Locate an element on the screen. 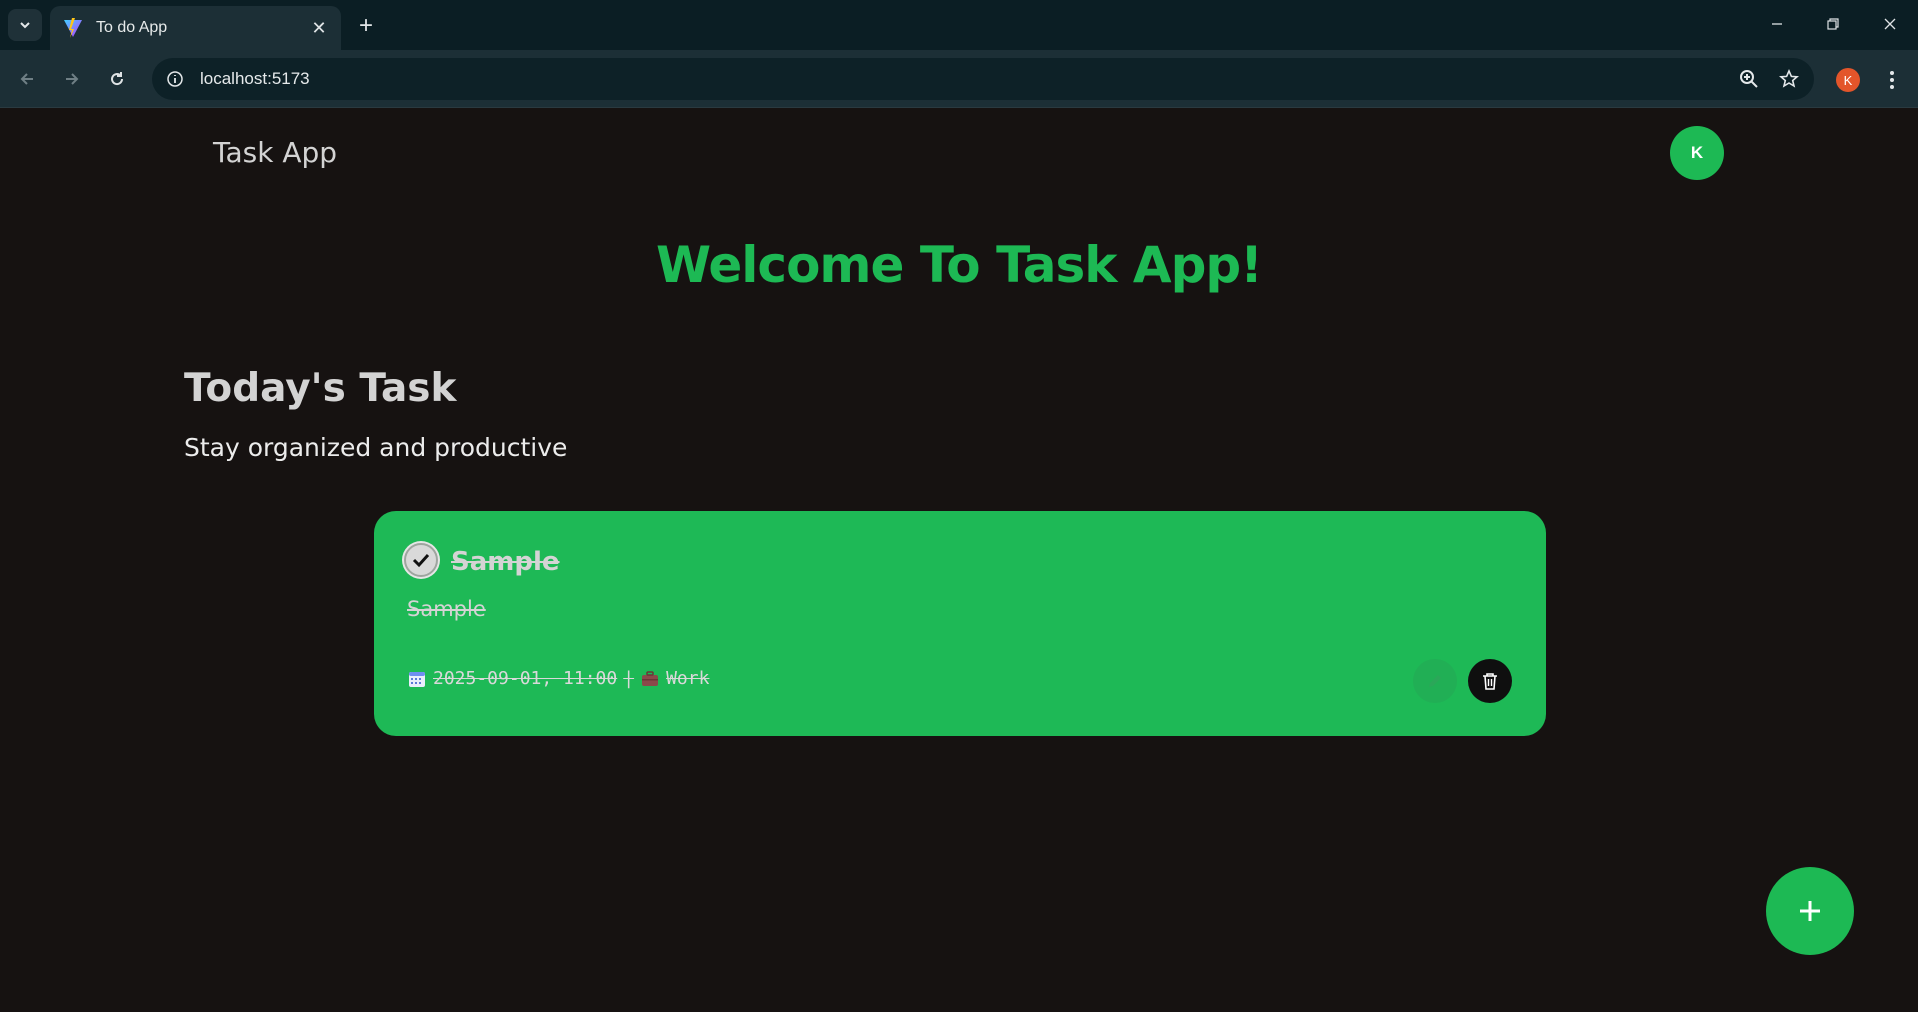 This screenshot has height=1012, width=1918. edit-task-button is located at coordinates (1435, 681).